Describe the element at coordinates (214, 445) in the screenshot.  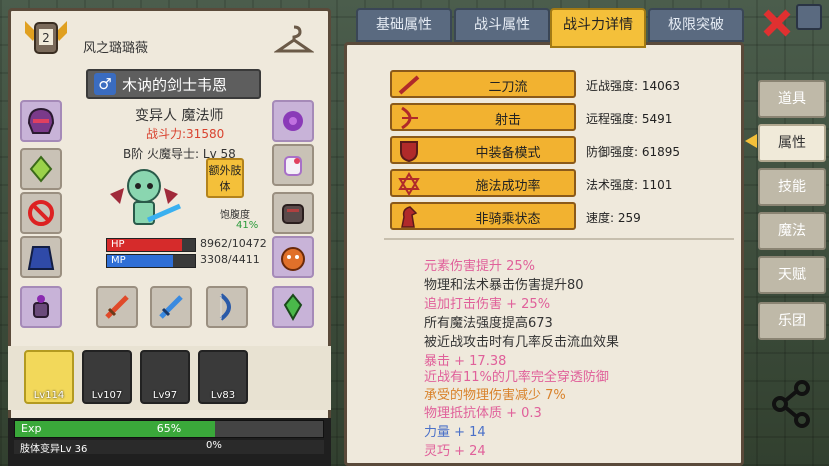
I see `mutation-percent: 0%` at that location.